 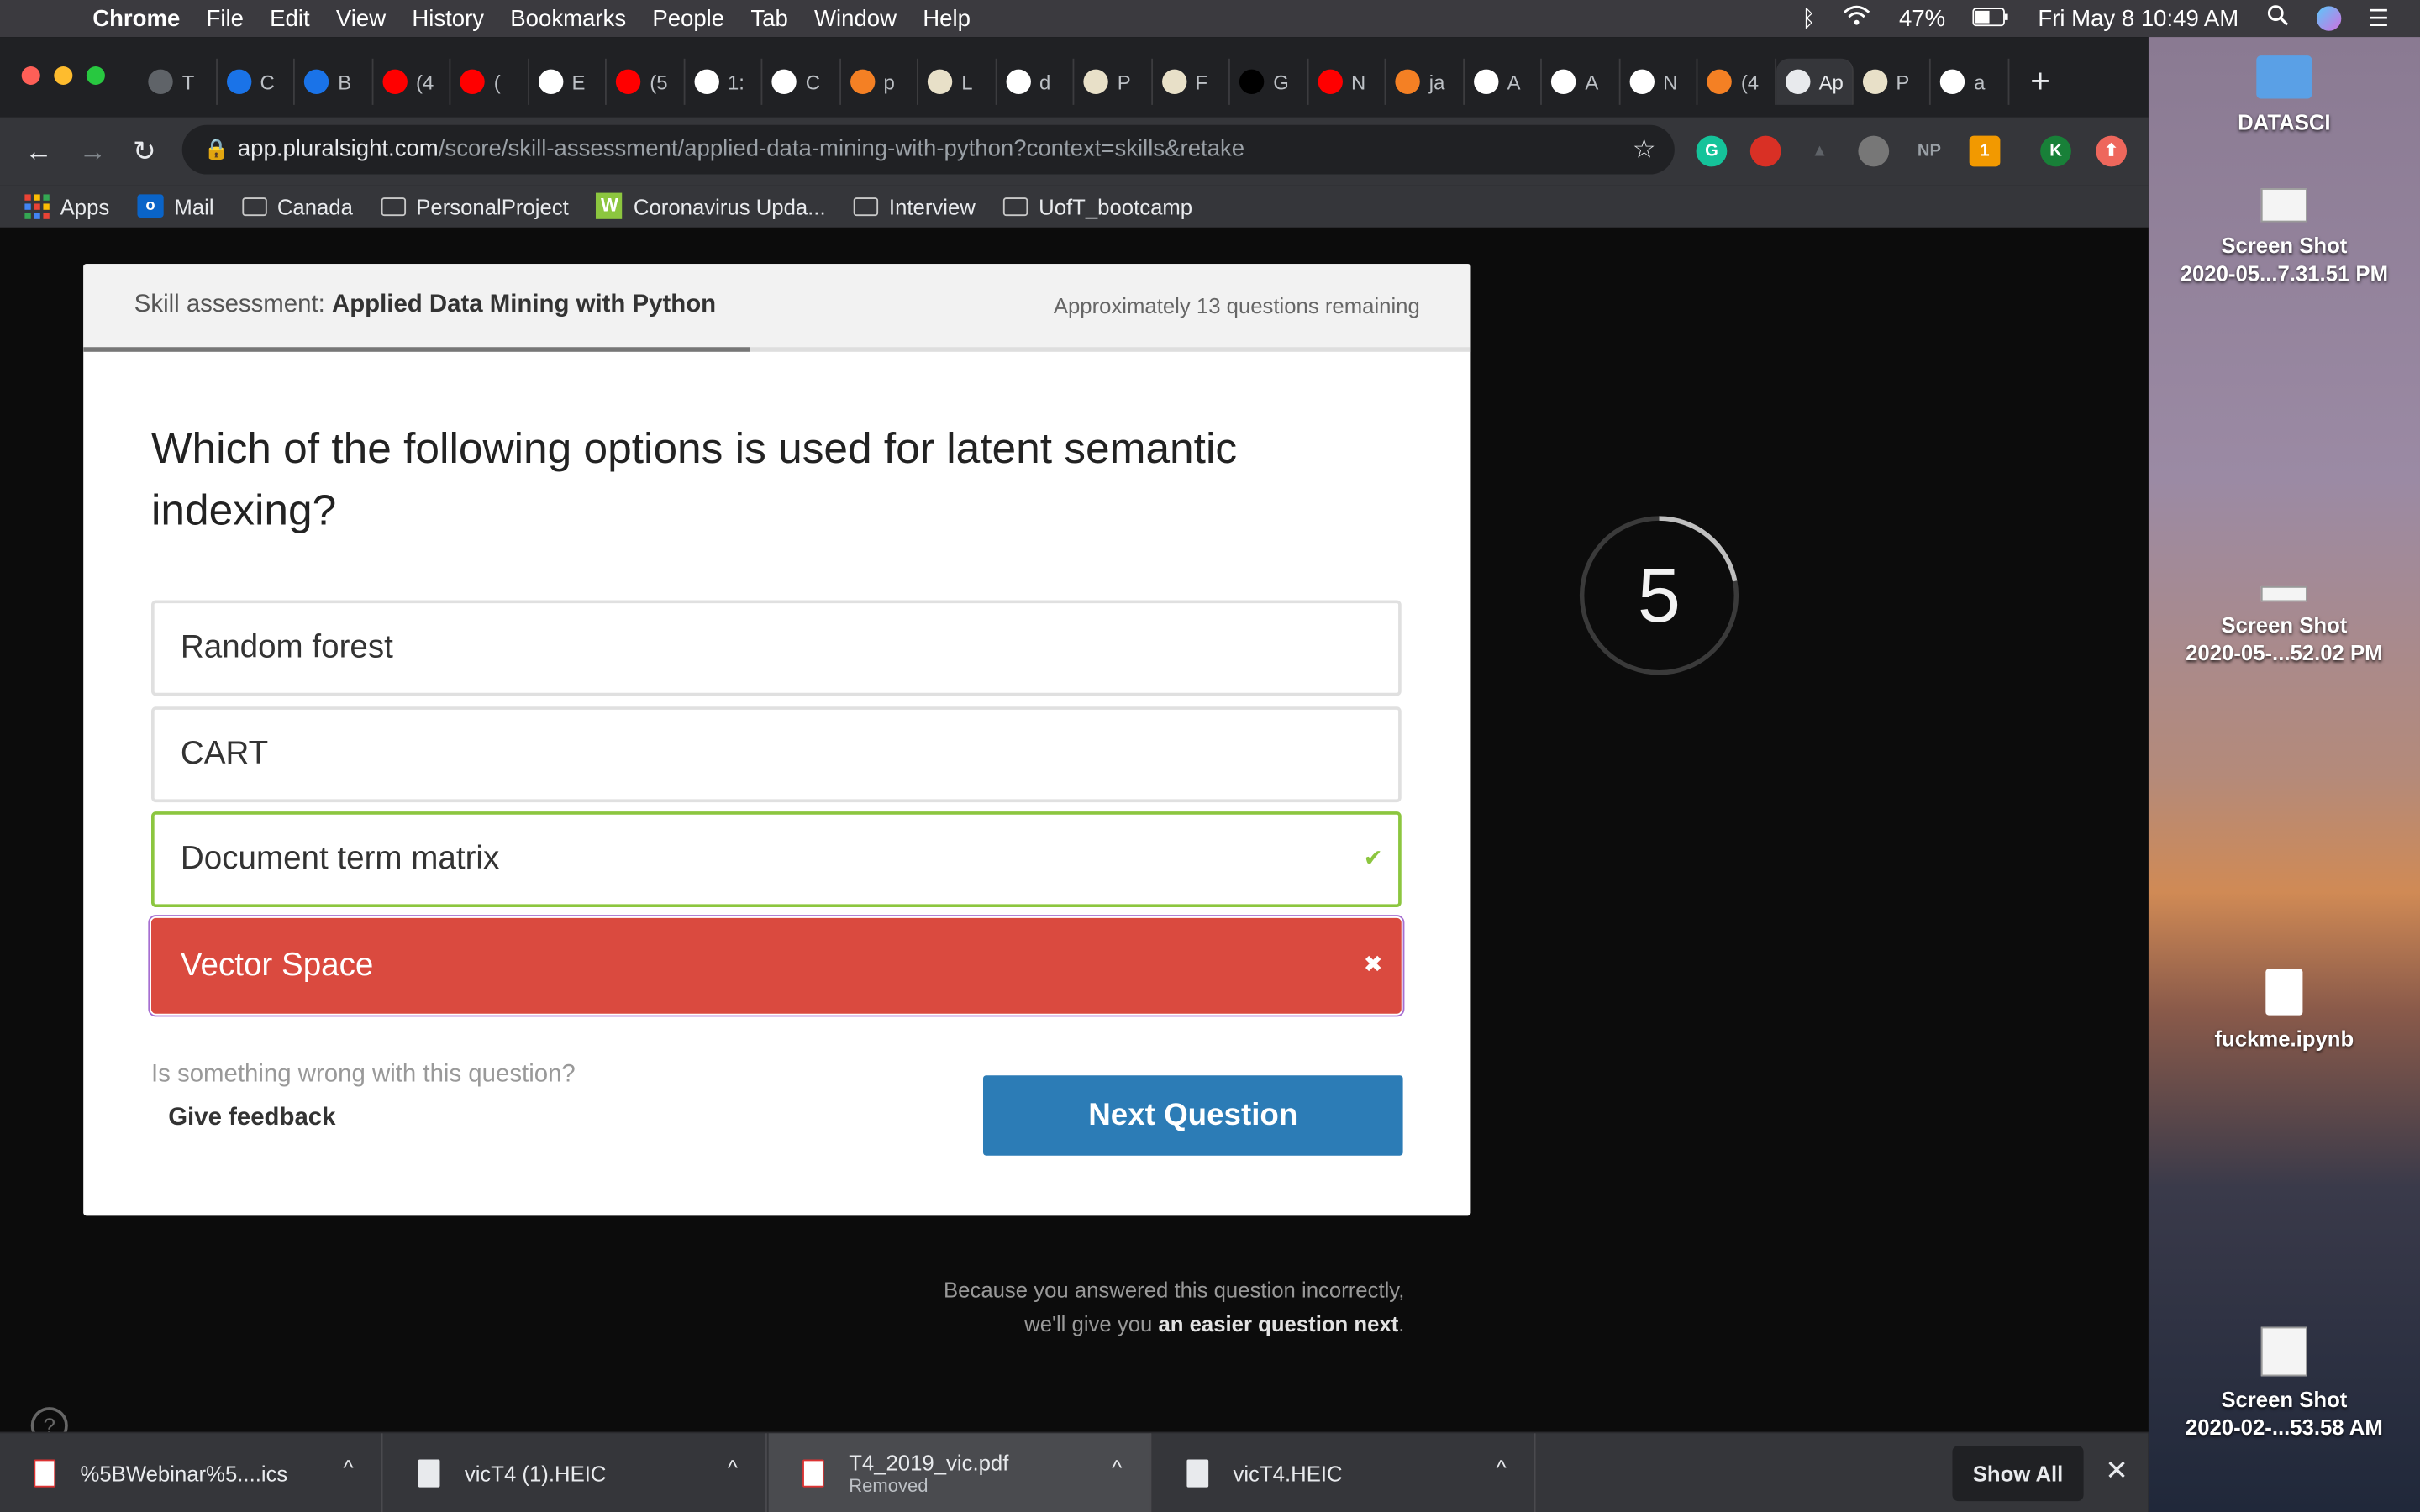 What do you see at coordinates (1193, 1115) in the screenshot?
I see `next-question-button: Next Question` at bounding box center [1193, 1115].